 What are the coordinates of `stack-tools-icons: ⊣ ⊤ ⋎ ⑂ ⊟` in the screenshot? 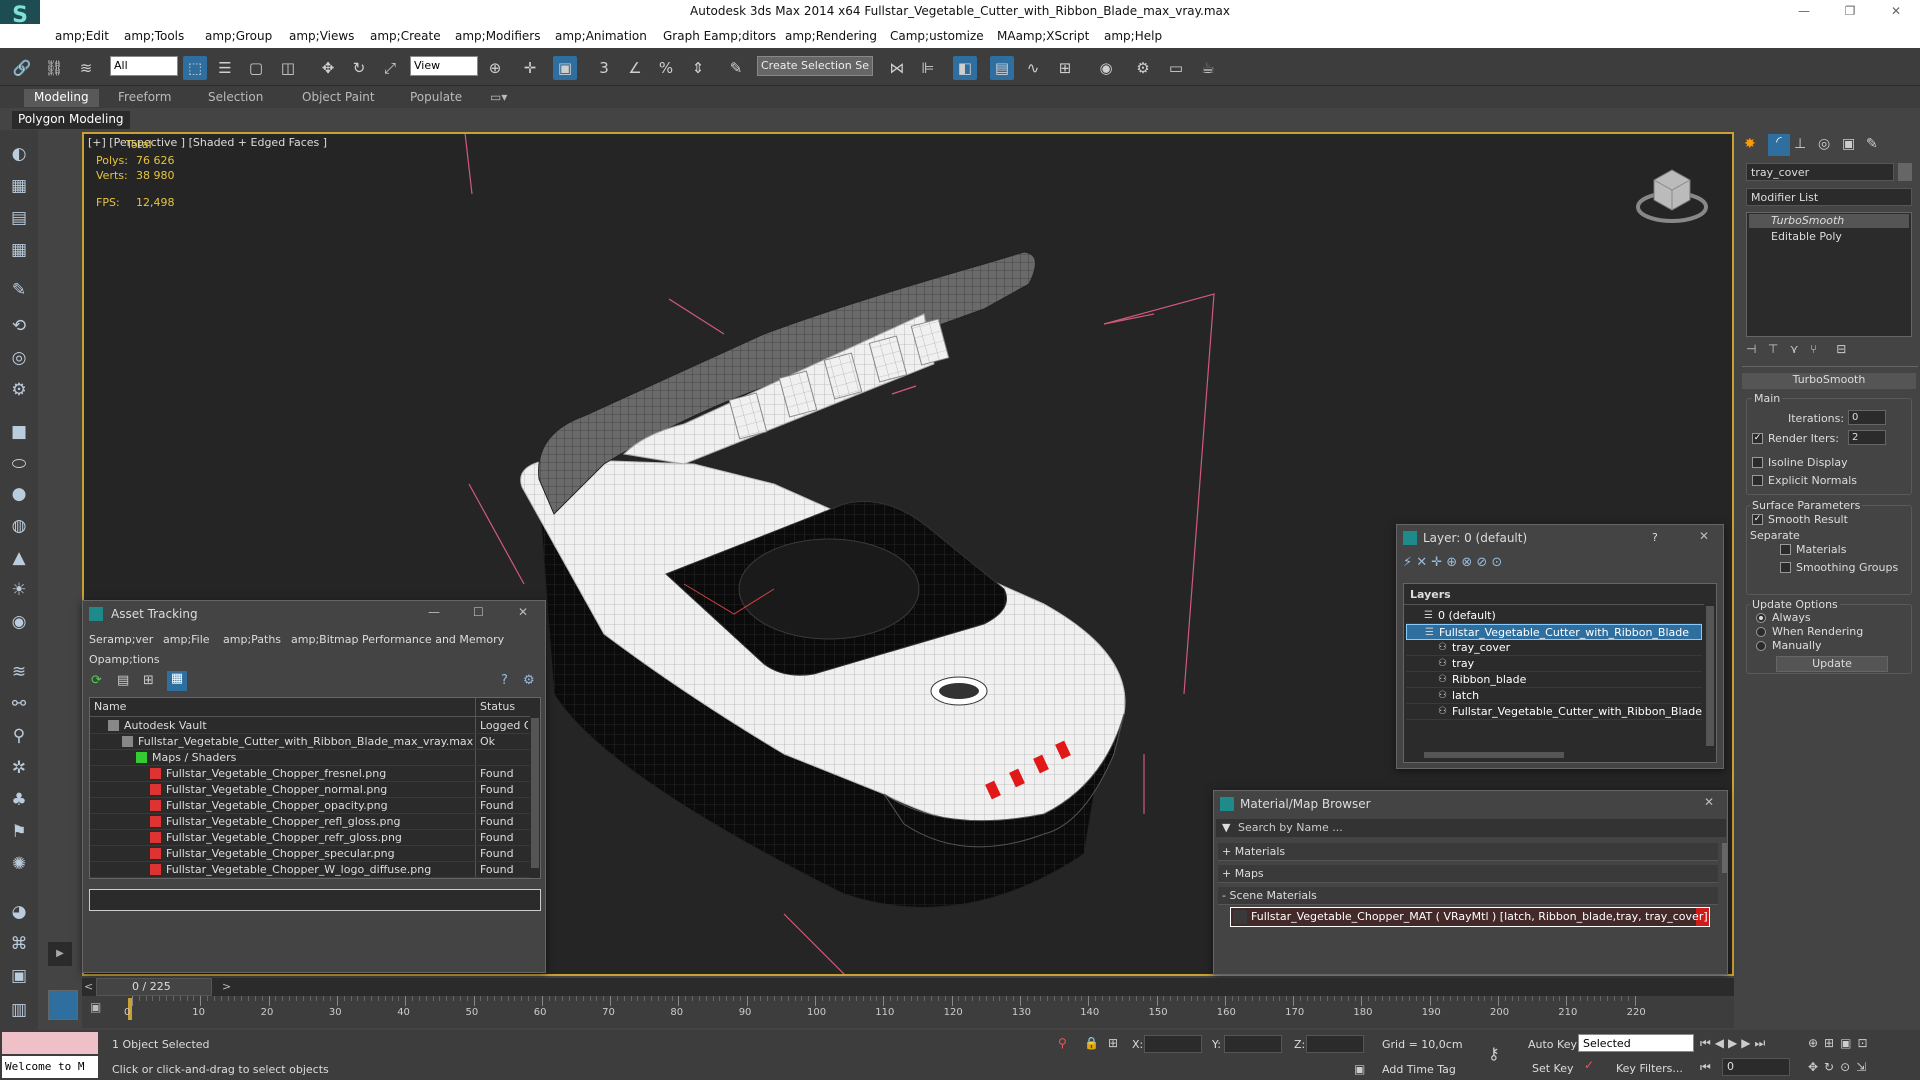 It's located at (1829, 352).